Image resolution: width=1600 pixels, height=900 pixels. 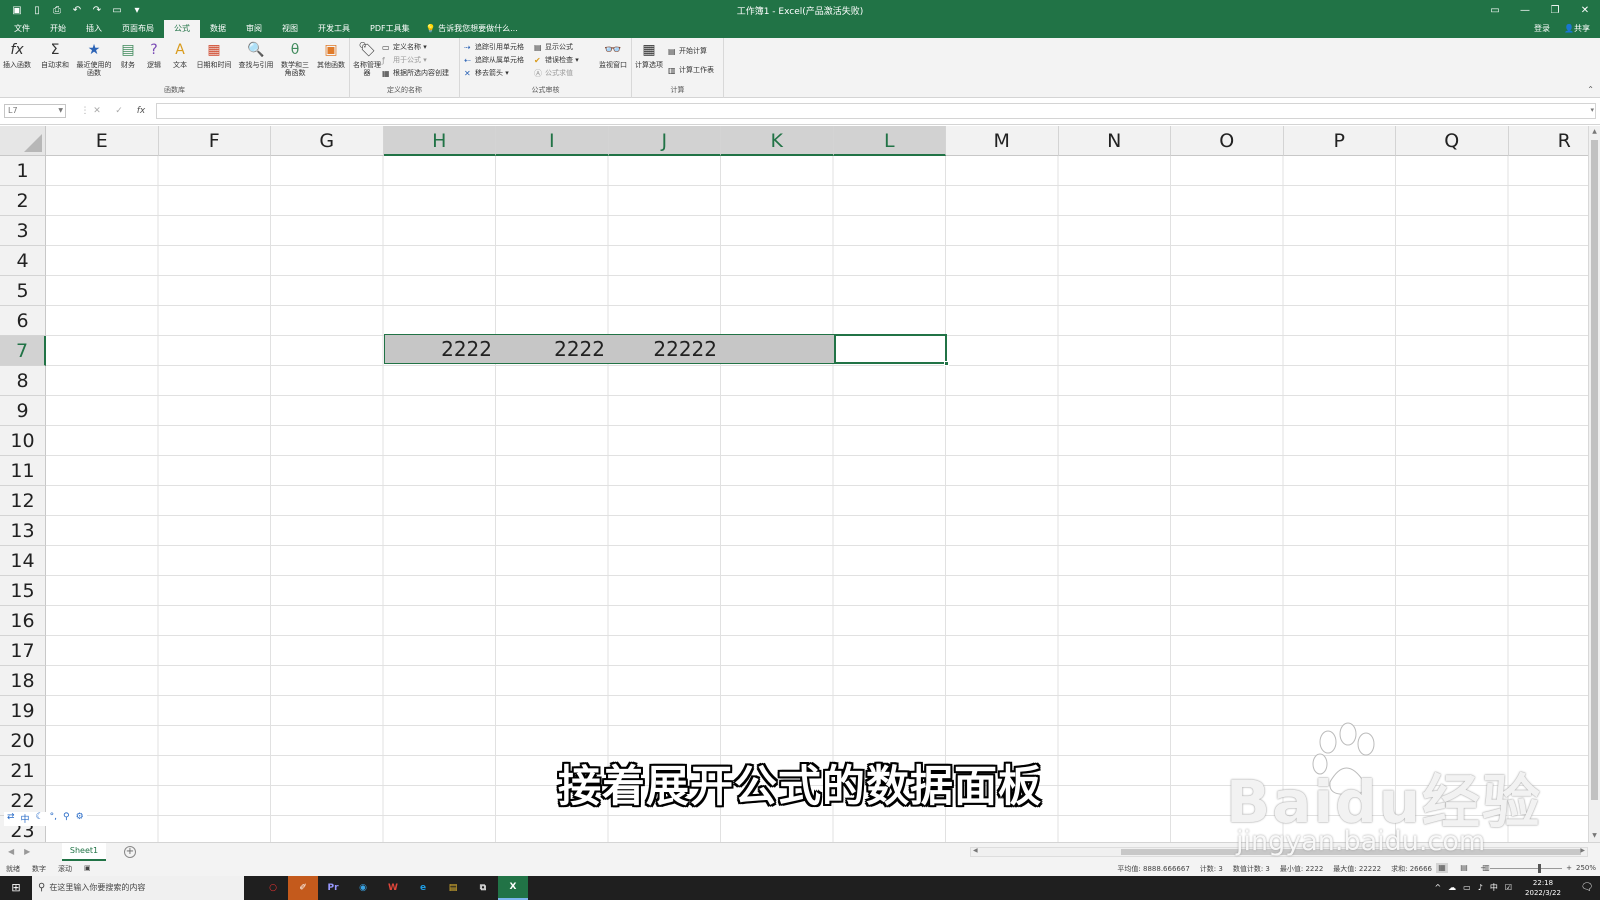 I want to click on file-explorer-icon: ▤, so click(x=453, y=888).